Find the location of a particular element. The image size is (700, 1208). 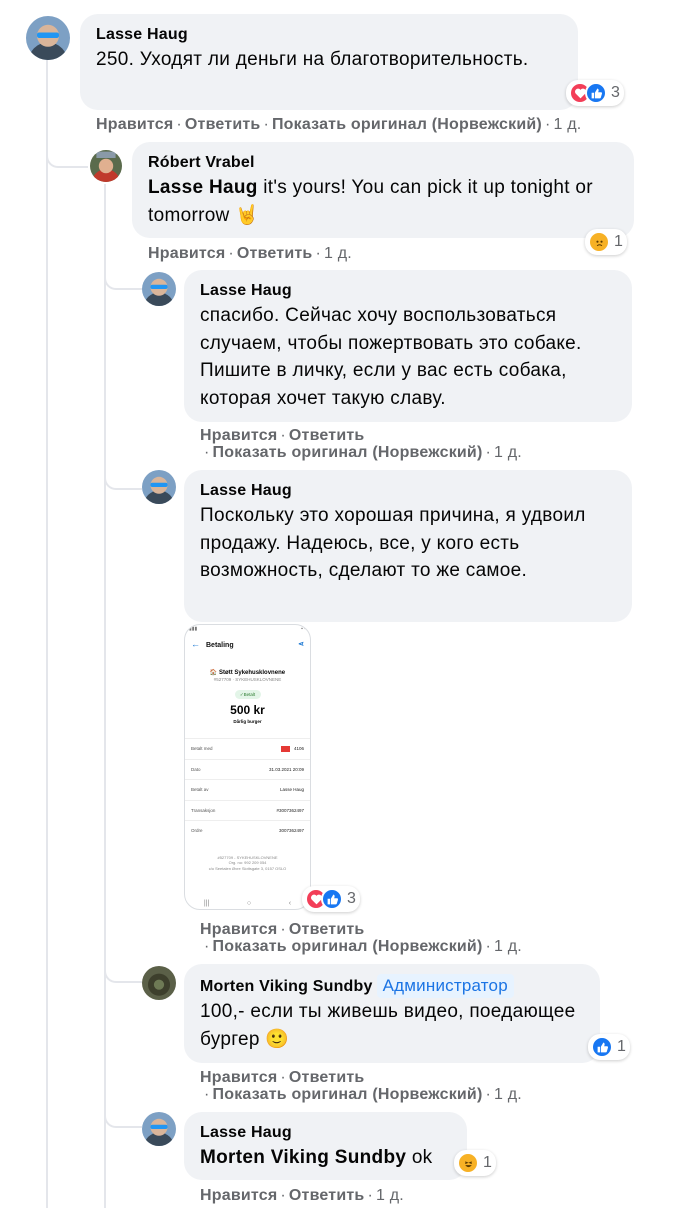

phone-status-bar: ▮▮▮ ▪ ▪ is located at coordinates (247, 629).